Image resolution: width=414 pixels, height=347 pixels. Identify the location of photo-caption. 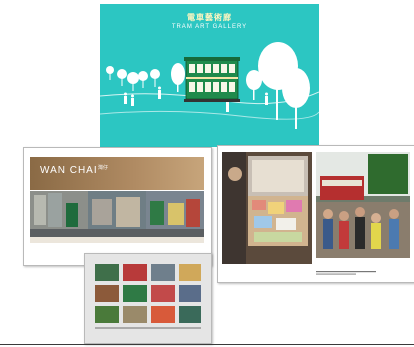
(362, 269).